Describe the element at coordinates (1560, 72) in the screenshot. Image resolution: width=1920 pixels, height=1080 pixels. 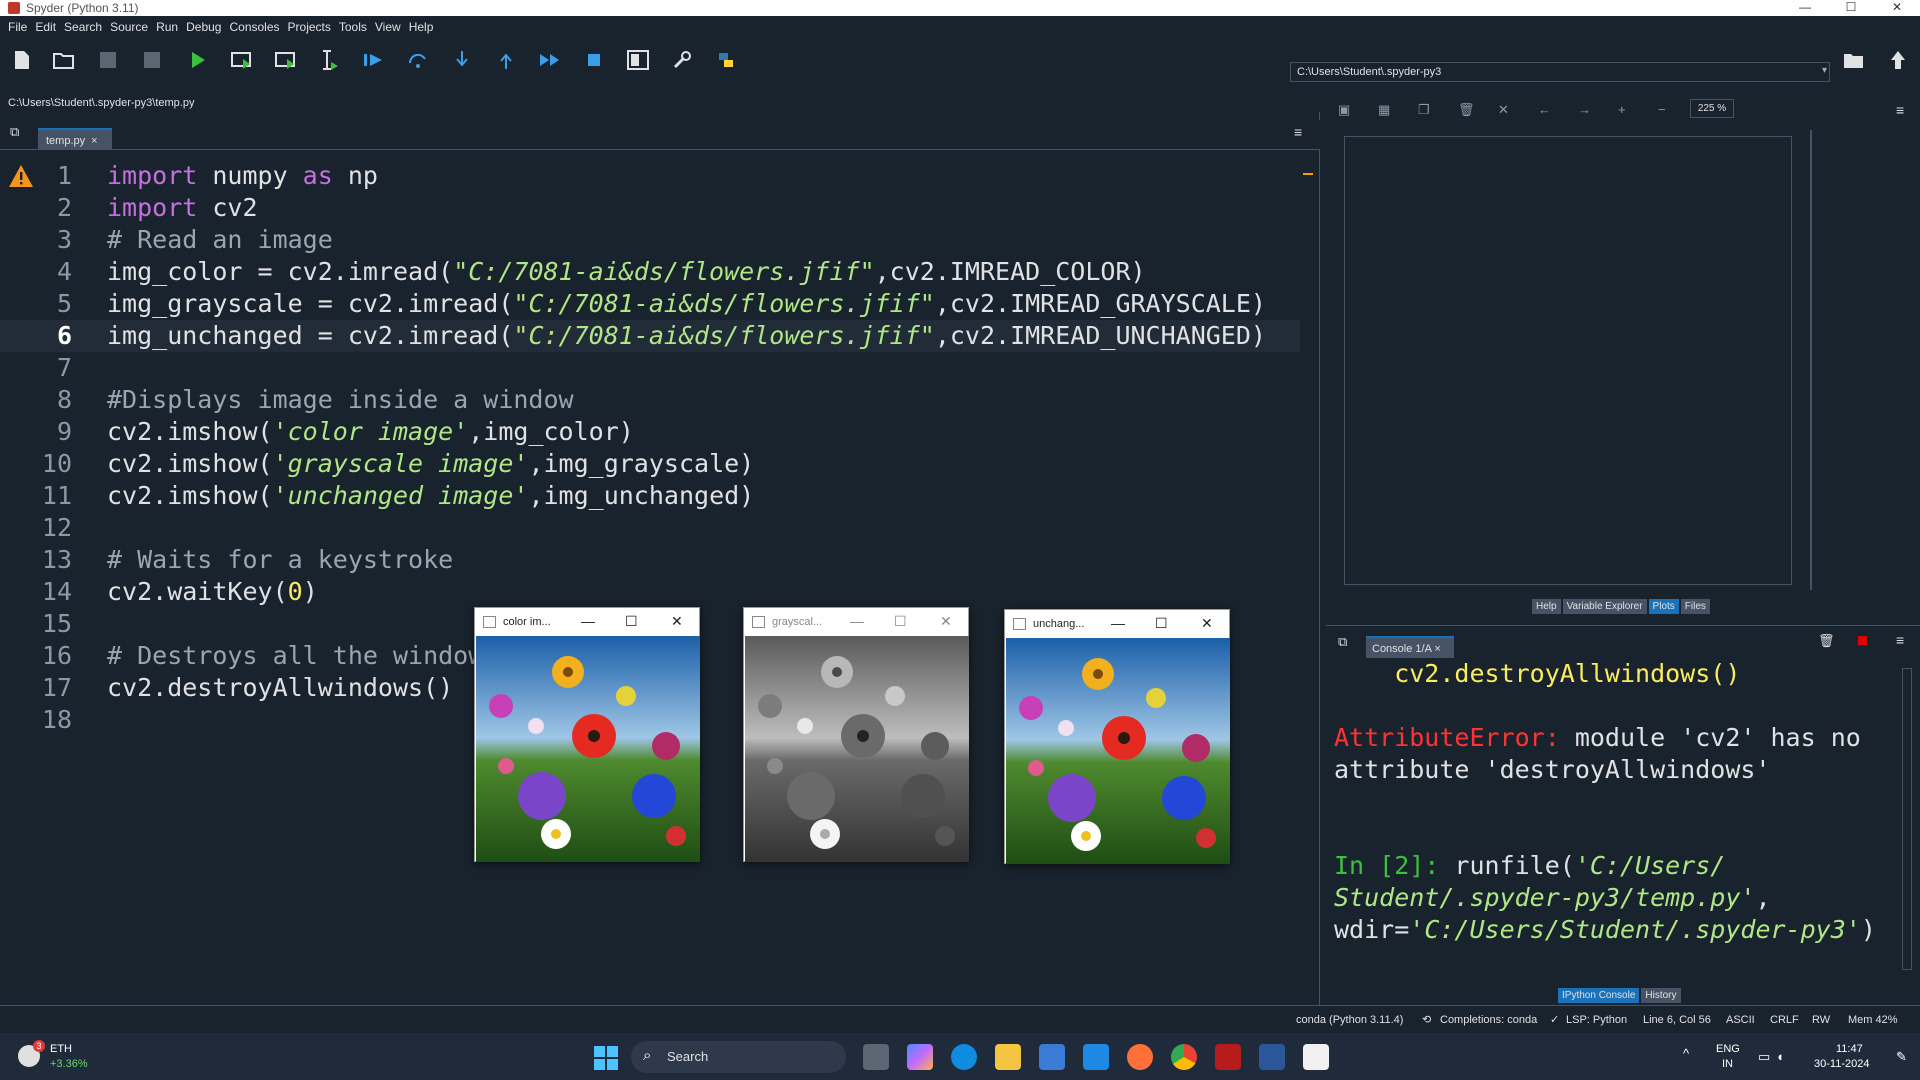
I see `working-directory-combo: C:\Users\Student\.spyder-py3 ▾` at that location.